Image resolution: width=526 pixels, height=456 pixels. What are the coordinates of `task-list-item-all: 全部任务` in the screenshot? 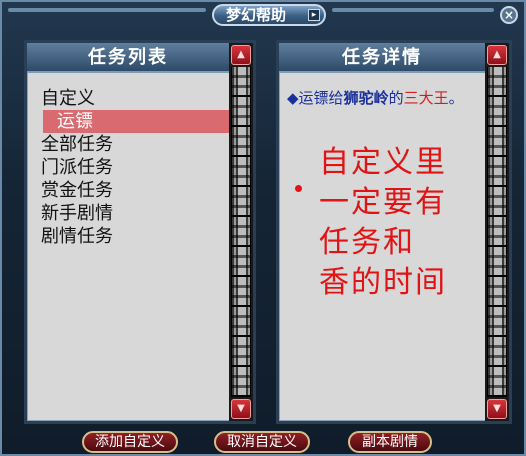 It's located at (136, 144).